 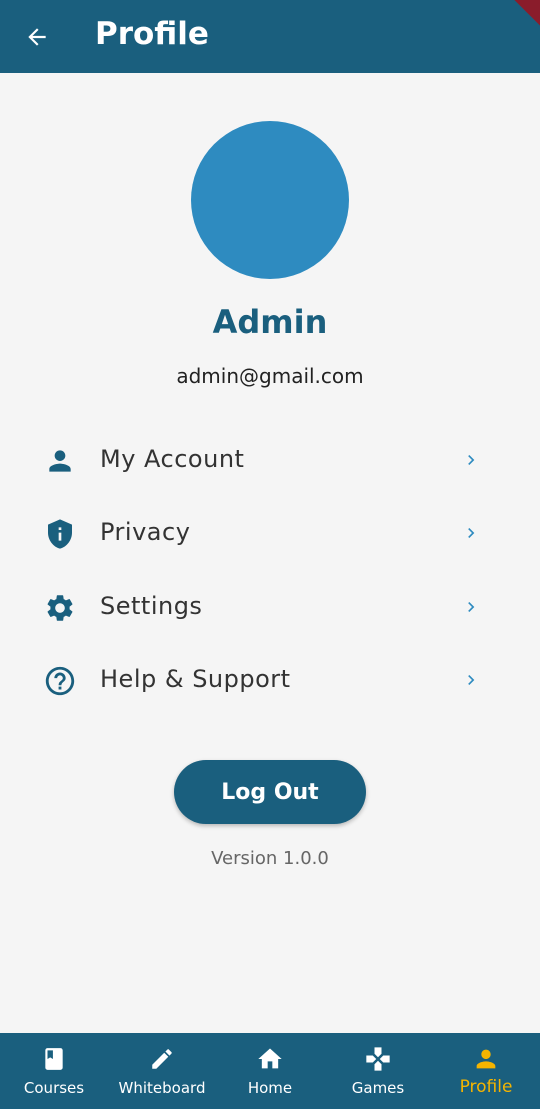 What do you see at coordinates (60, 608) in the screenshot?
I see `gear-icon` at bounding box center [60, 608].